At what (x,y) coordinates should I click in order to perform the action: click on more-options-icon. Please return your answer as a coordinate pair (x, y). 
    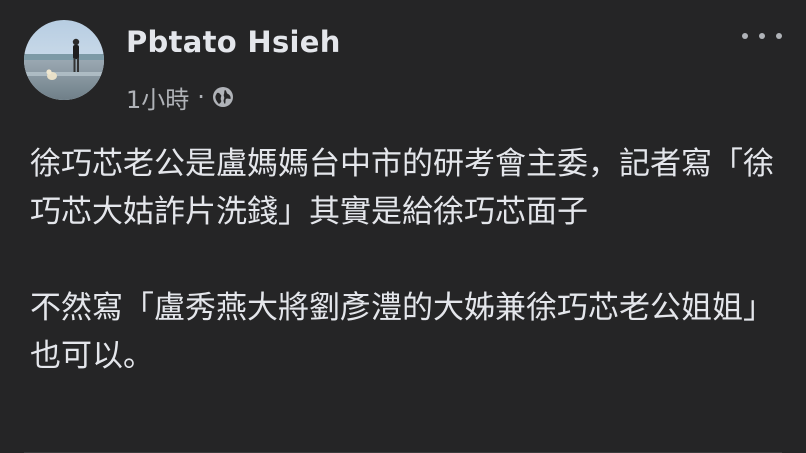
    Looking at the image, I should click on (762, 36).